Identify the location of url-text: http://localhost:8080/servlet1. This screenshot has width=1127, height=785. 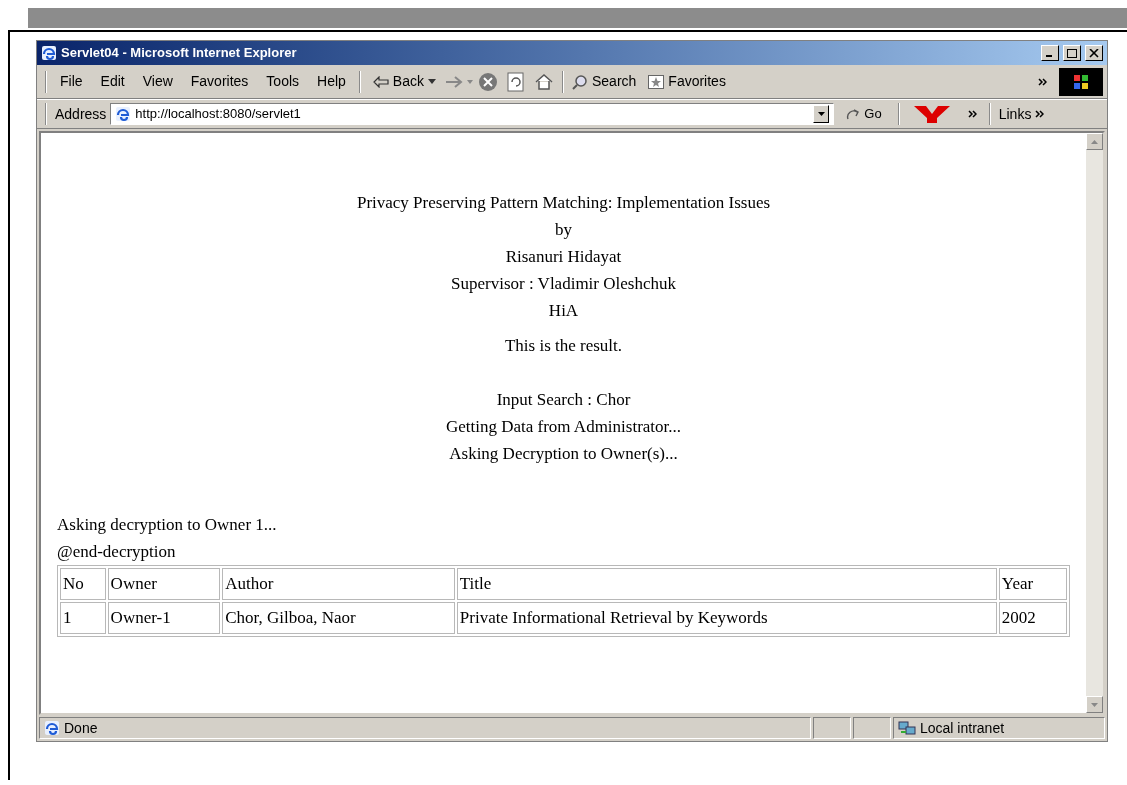
(218, 114).